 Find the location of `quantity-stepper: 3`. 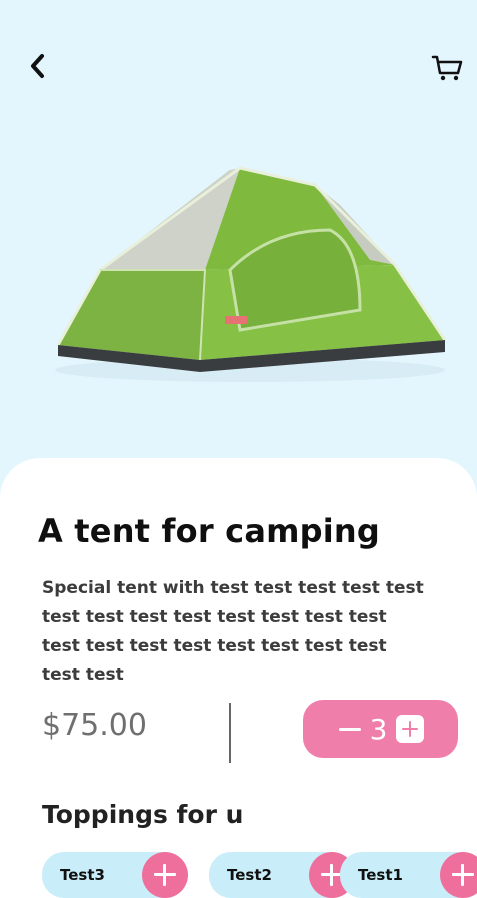

quantity-stepper: 3 is located at coordinates (380, 729).